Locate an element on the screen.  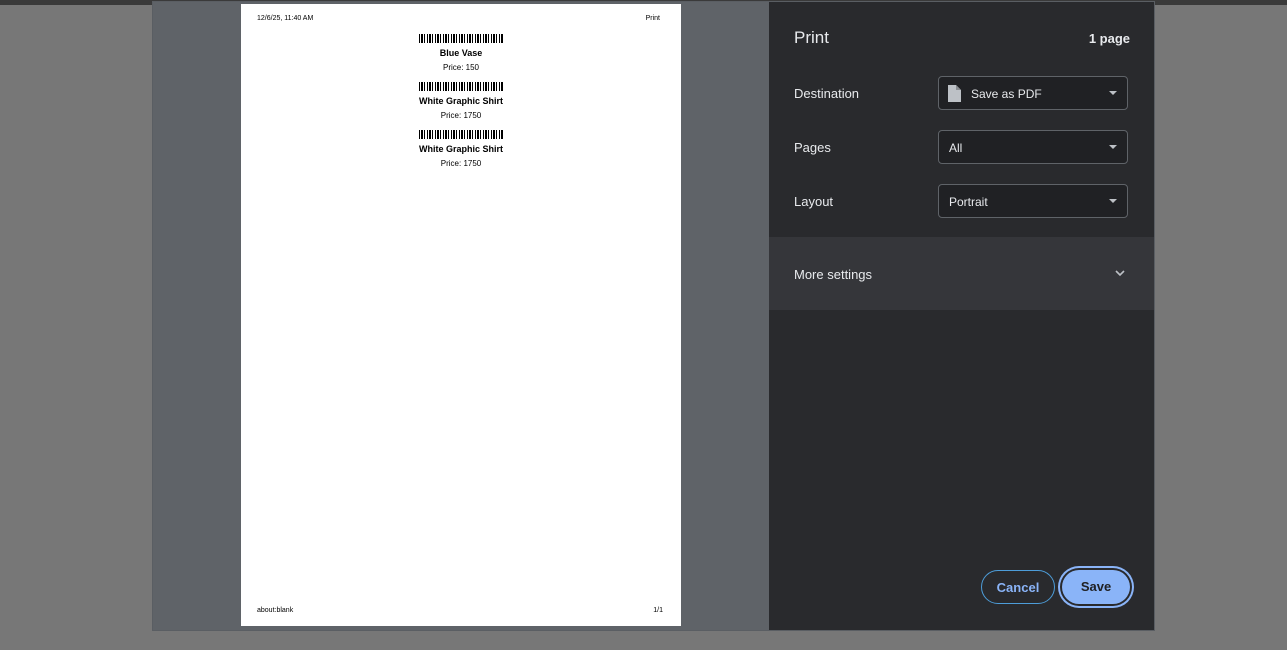
product-name: Blue Vase is located at coordinates (461, 53).